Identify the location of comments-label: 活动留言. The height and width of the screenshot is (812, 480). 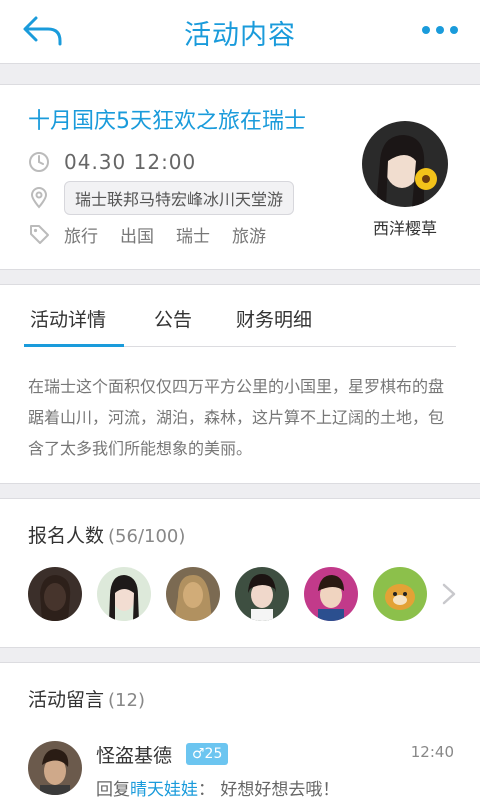
(66, 700).